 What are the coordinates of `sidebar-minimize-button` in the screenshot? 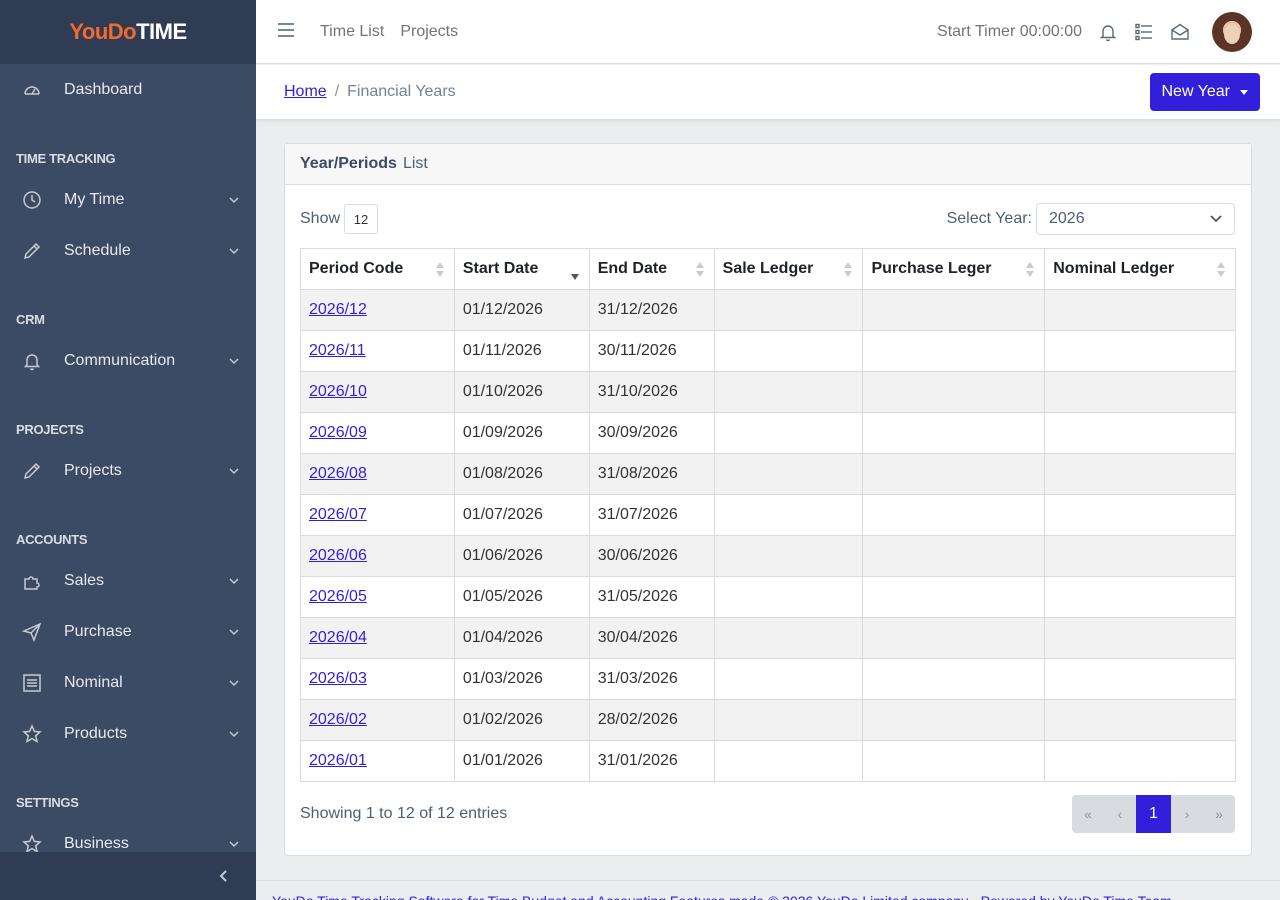 It's located at (128, 876).